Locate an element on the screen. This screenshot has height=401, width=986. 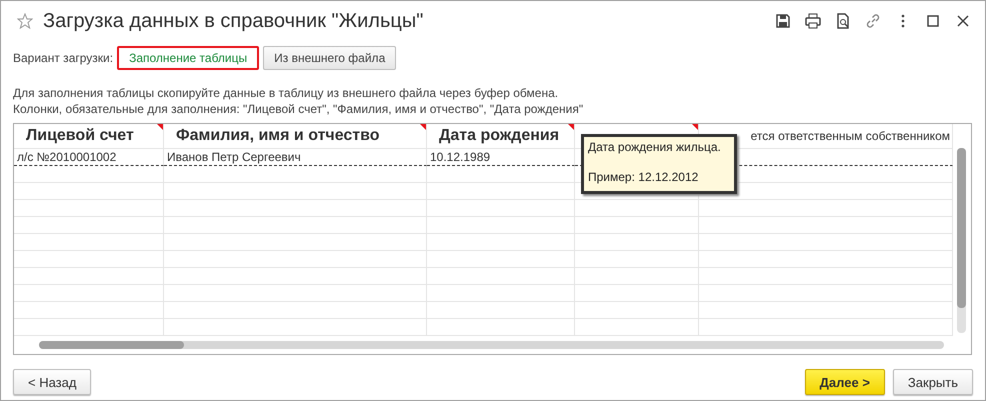
column-header: Дата рождения is located at coordinates (501, 136).